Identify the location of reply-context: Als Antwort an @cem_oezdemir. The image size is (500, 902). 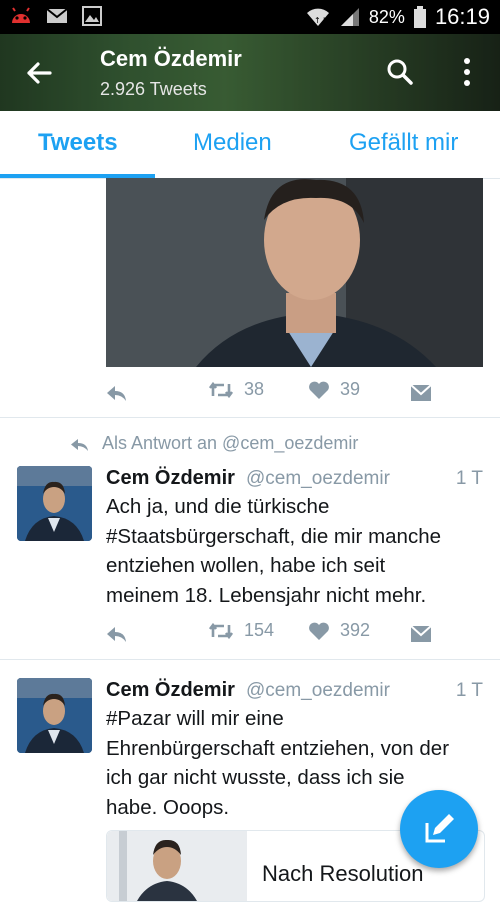
(214, 443).